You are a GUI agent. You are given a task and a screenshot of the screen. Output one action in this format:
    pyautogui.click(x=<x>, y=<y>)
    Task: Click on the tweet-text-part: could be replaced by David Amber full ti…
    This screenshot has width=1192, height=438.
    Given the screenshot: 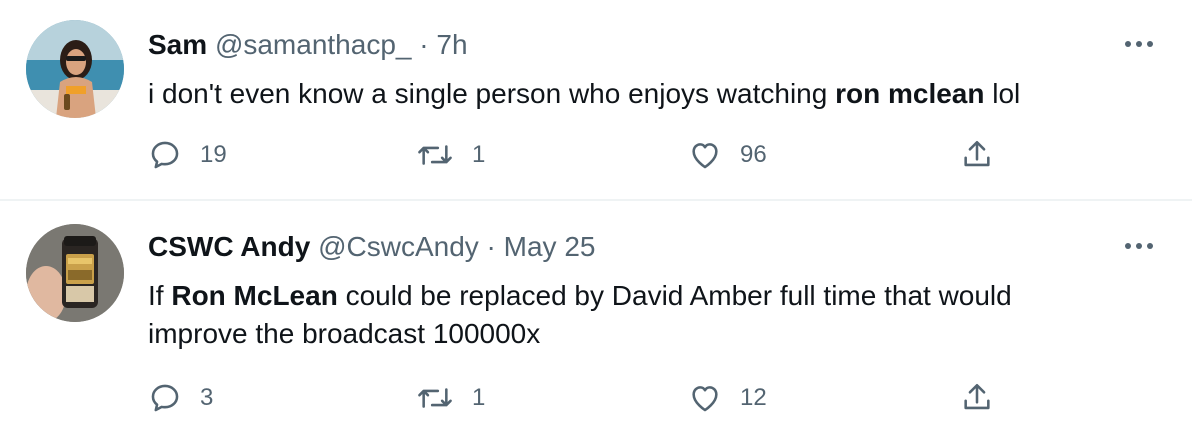 What is the action you would take?
    pyautogui.click(x=674, y=295)
    